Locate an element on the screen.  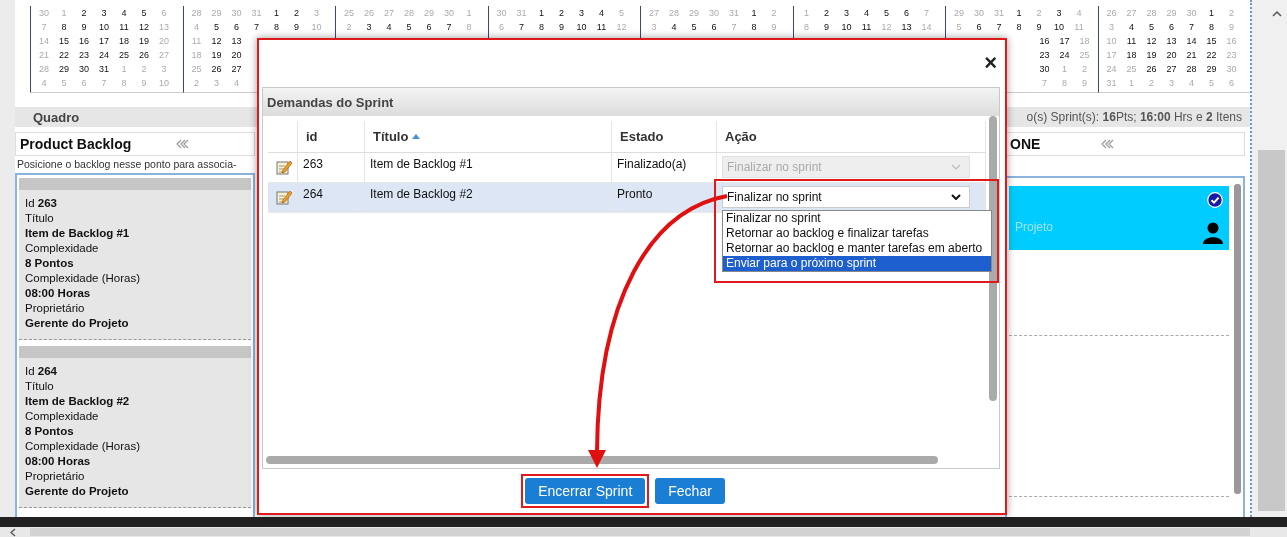
dropdown-option: Retornar ao backlog e manter tarefas em aberto is located at coordinates (857, 248).